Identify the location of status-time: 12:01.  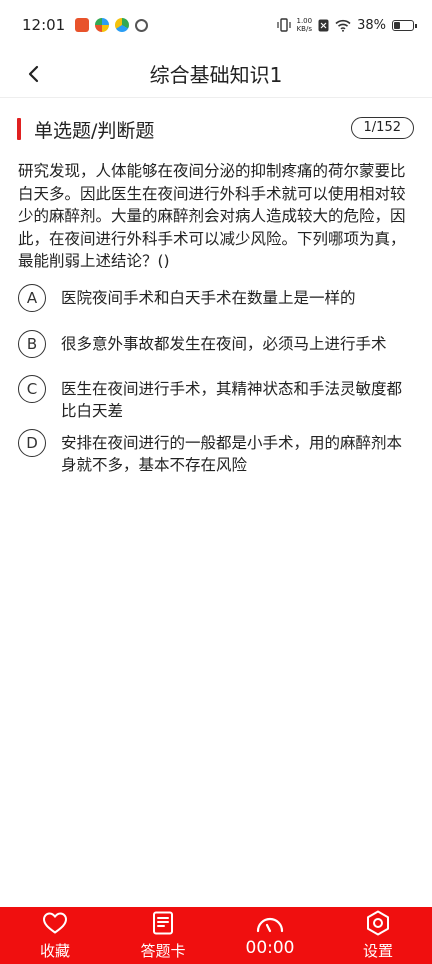
(44, 25).